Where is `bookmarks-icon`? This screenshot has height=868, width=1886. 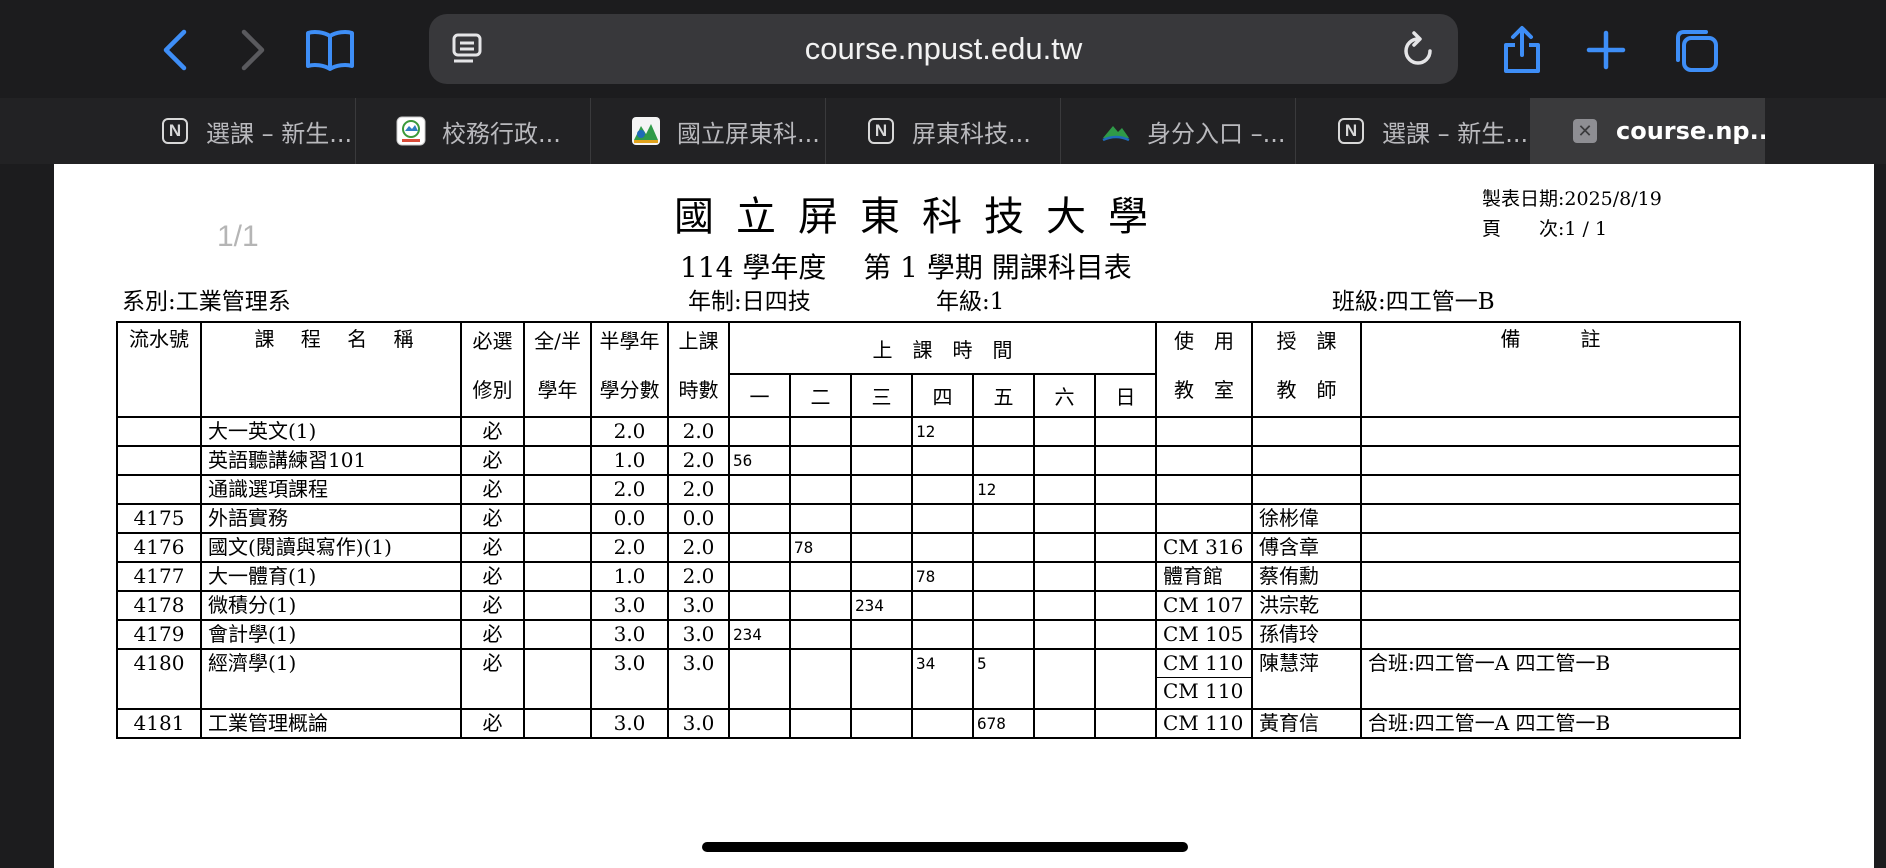 bookmarks-icon is located at coordinates (330, 50).